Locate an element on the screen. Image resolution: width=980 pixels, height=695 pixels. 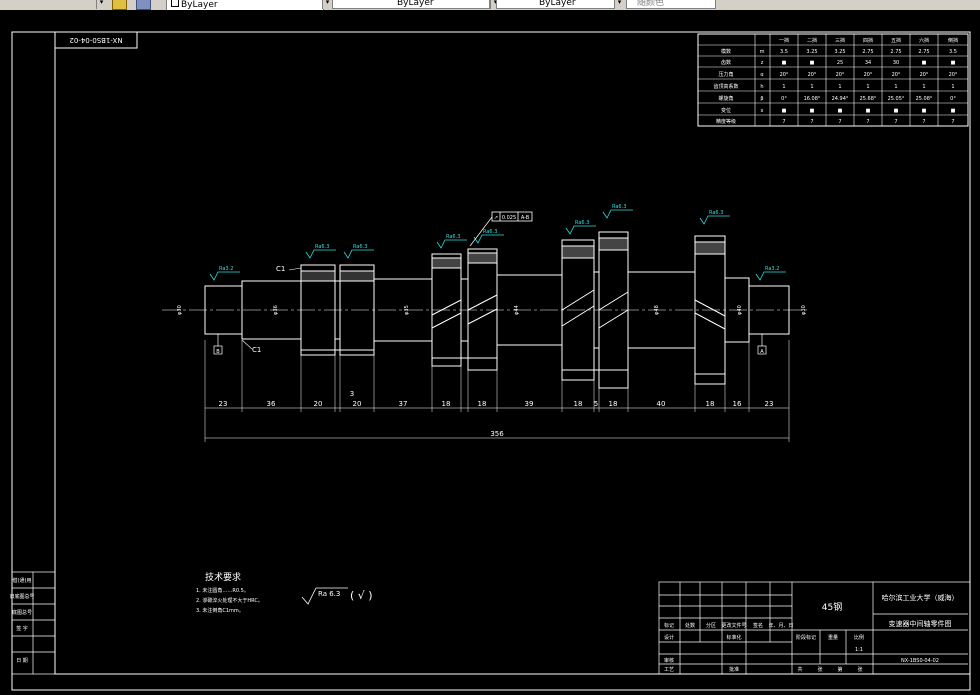
drawing-no-text: NX-1BS0-04-02 is located at coordinates (920, 661).